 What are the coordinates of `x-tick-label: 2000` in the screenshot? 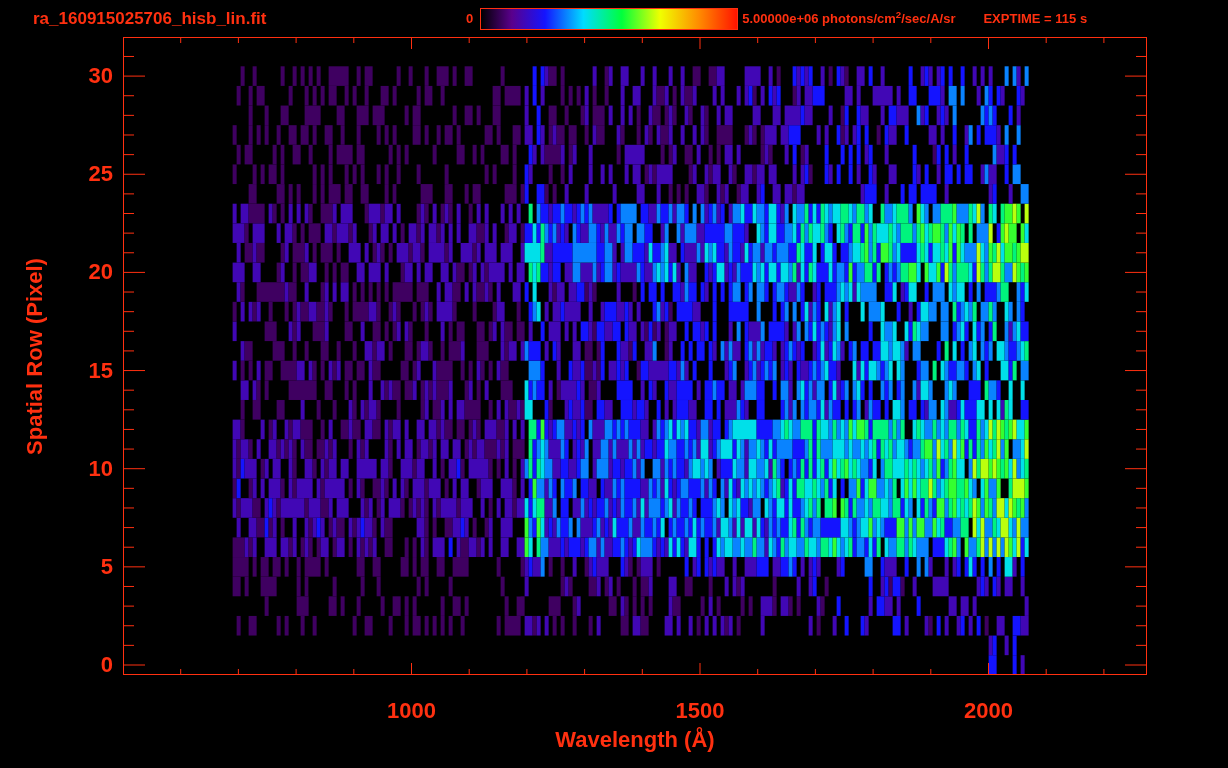 It's located at (988, 711).